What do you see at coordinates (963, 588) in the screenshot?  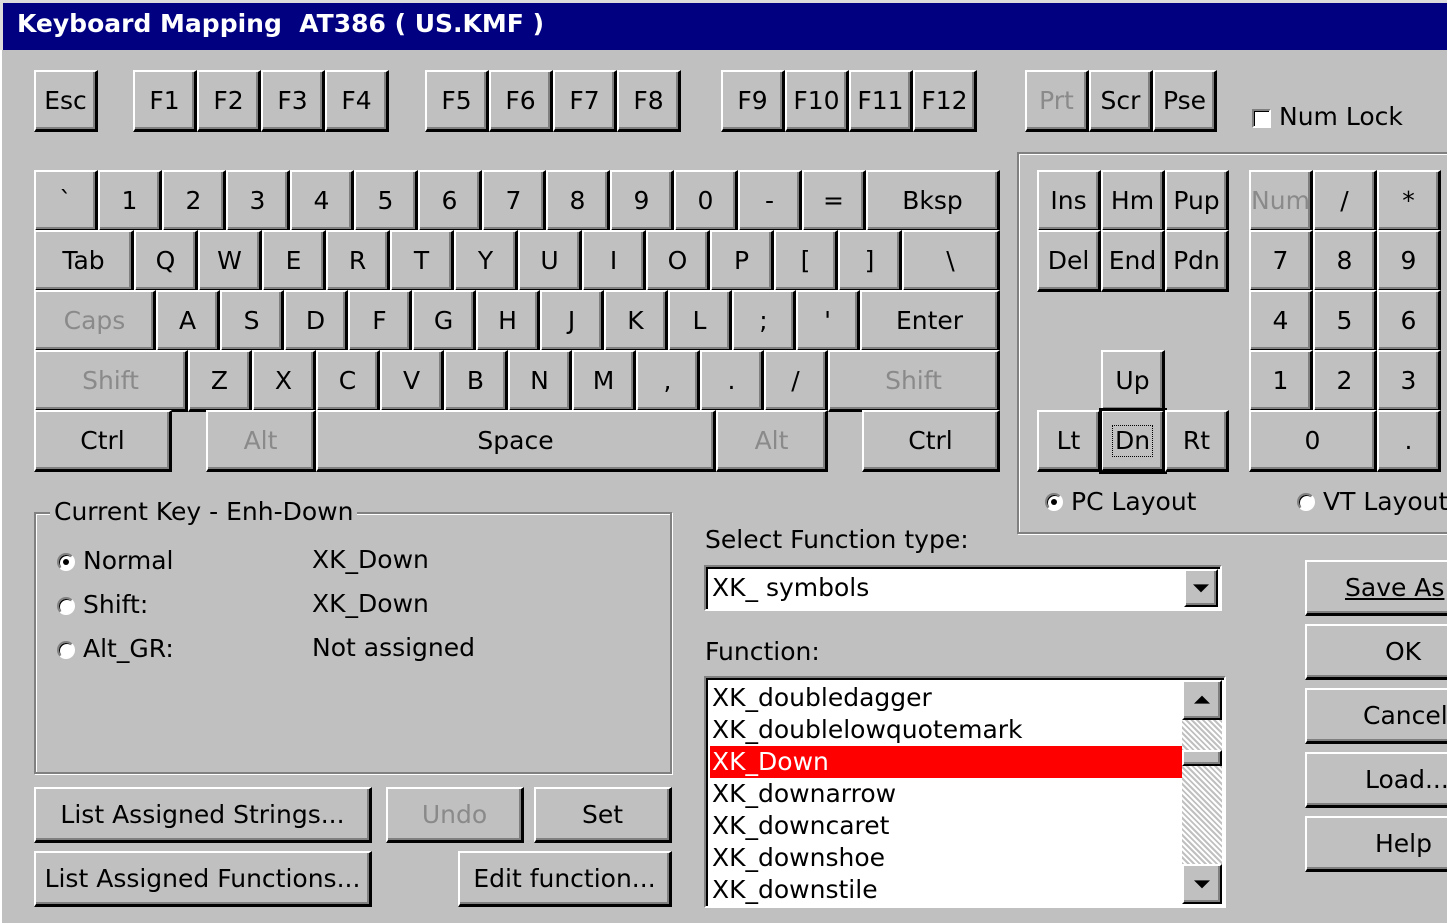 I see `function-type-dropdown: XK_ symbols` at bounding box center [963, 588].